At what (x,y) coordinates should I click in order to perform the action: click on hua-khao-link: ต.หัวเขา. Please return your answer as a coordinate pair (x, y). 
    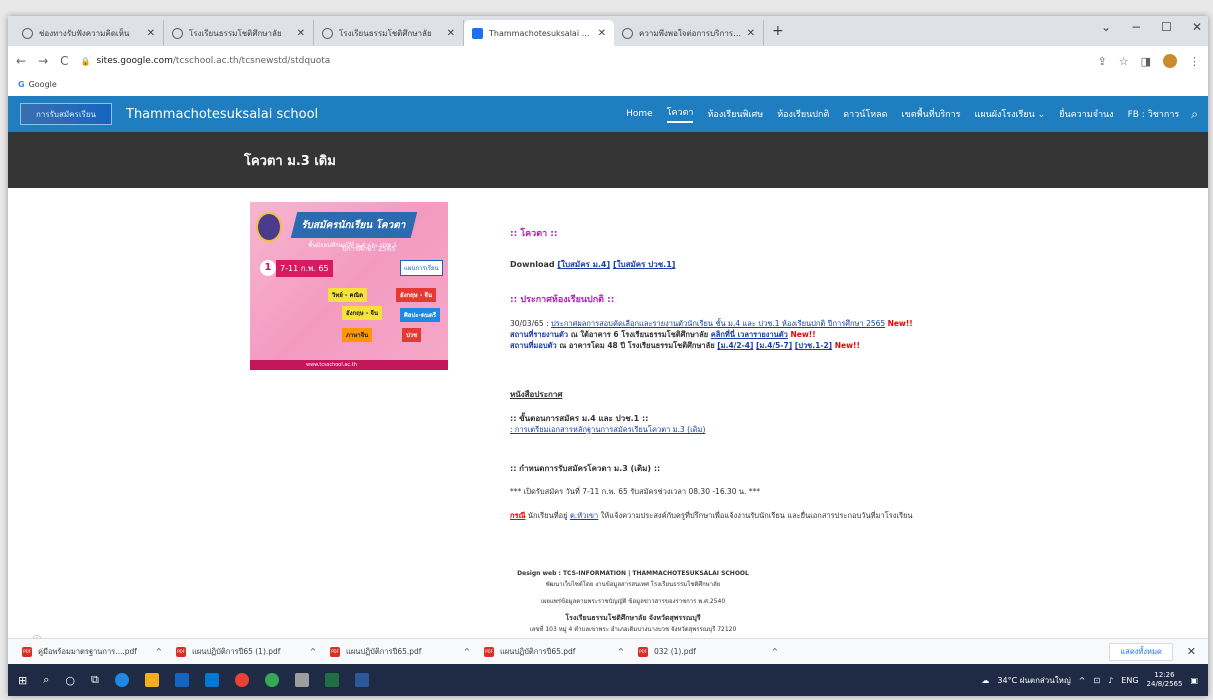
    Looking at the image, I should click on (584, 515).